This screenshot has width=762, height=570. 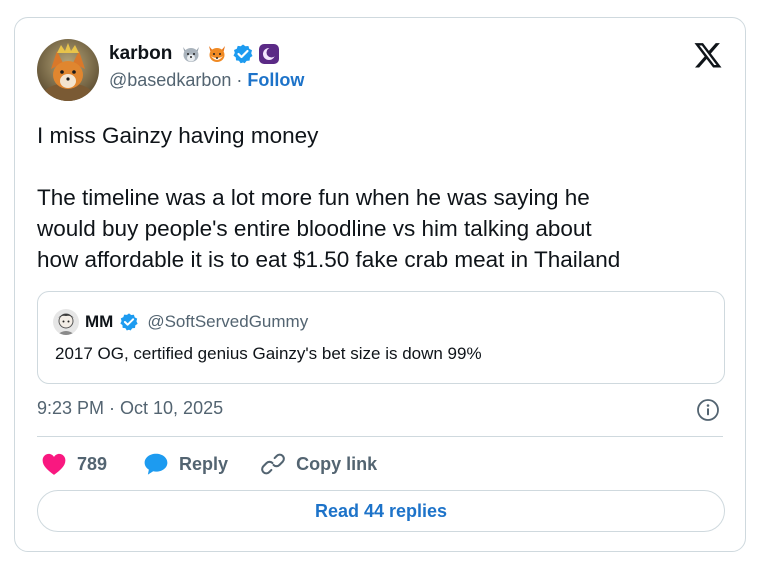 I want to click on x-logo-icon, so click(x=708, y=55).